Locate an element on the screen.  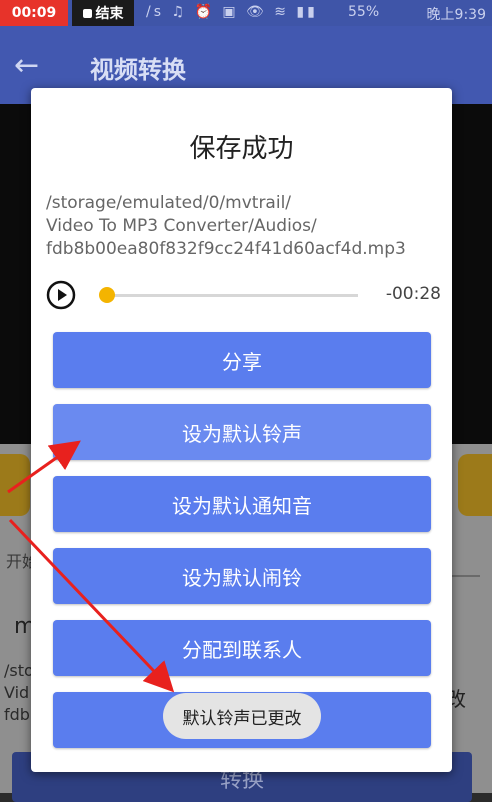
status-icons: /s ♫ ⏰ ▣ 👁 ≋ ▮▮ is located at coordinates (232, 12).